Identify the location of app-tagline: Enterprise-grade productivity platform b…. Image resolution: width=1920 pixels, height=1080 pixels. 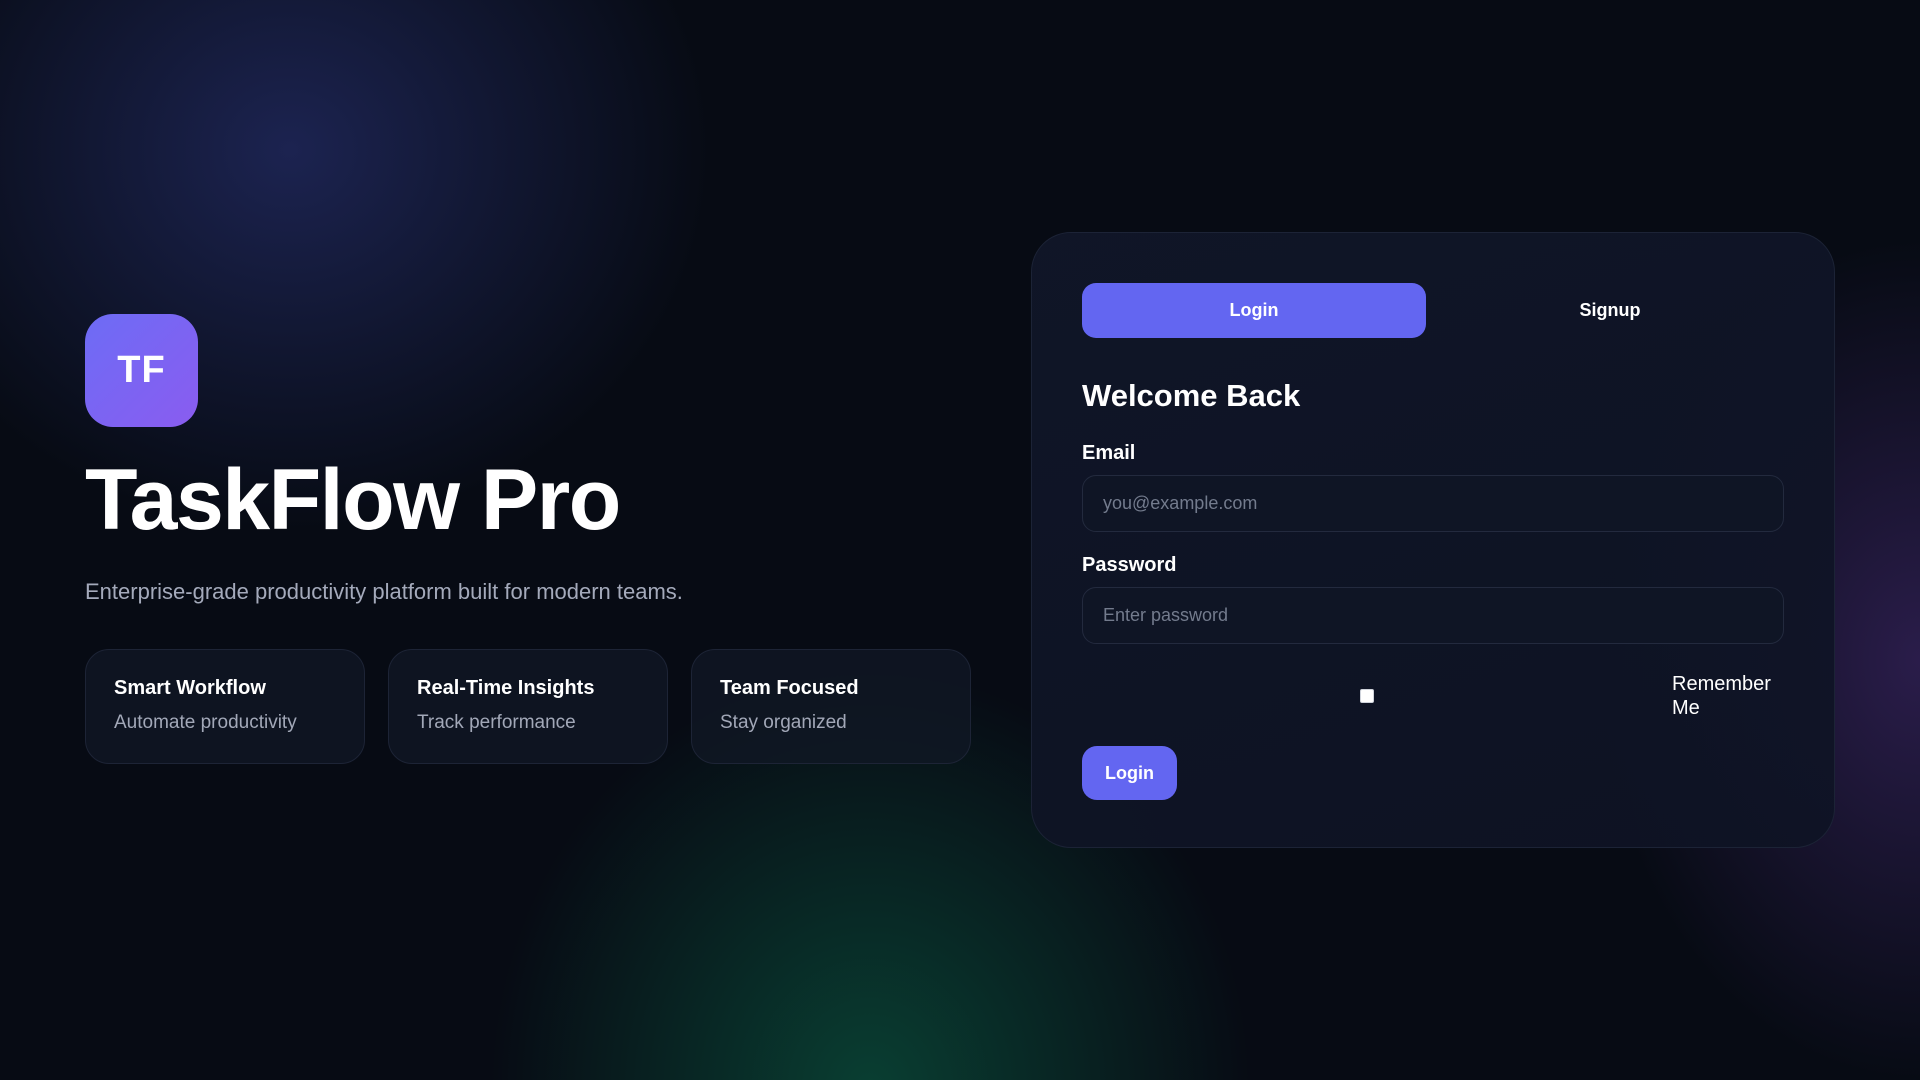
(384, 591).